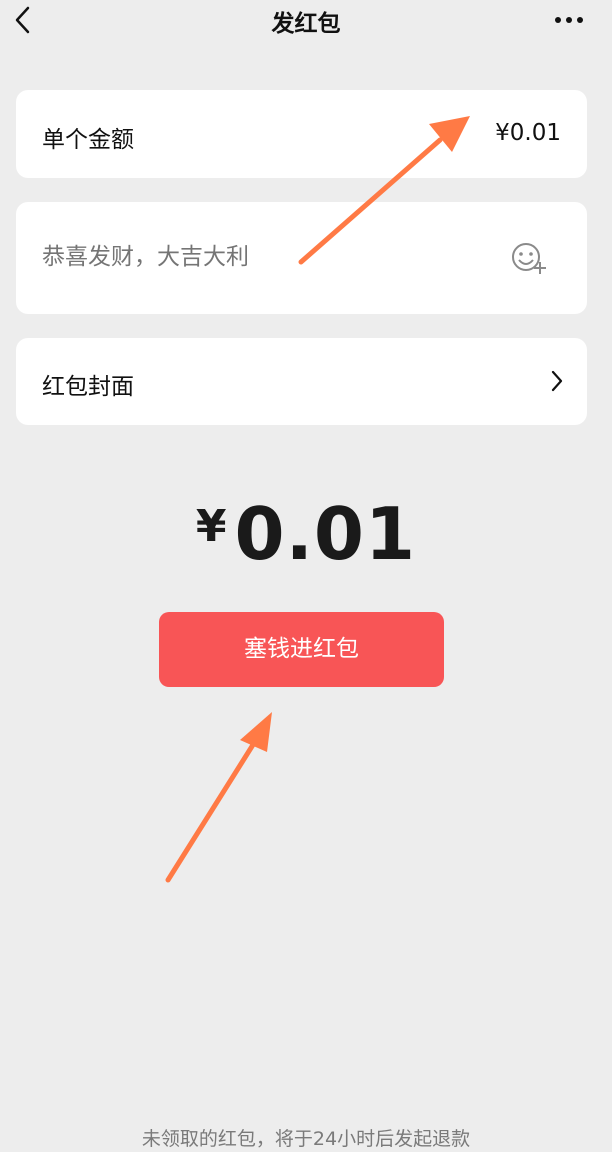 The width and height of the screenshot is (612, 1152). What do you see at coordinates (301, 649) in the screenshot?
I see `stuff-money-button: 塞钱进红包` at bounding box center [301, 649].